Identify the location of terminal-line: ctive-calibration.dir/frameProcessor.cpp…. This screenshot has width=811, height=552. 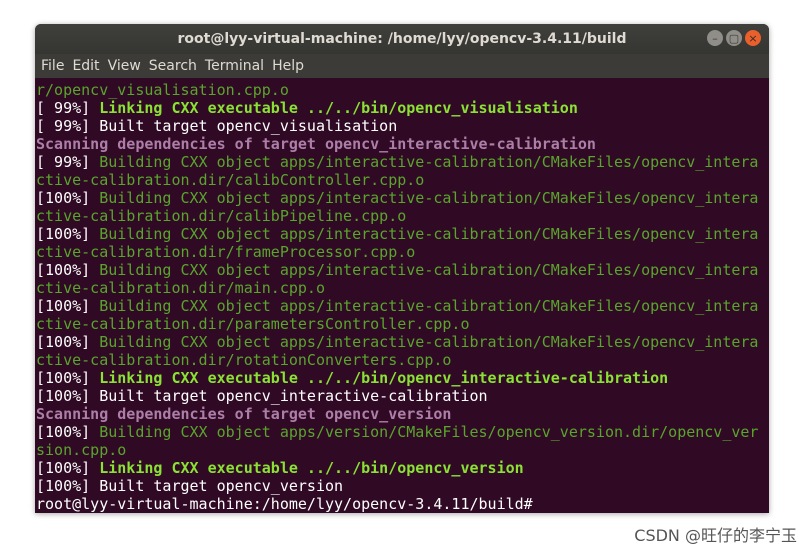
(402, 252).